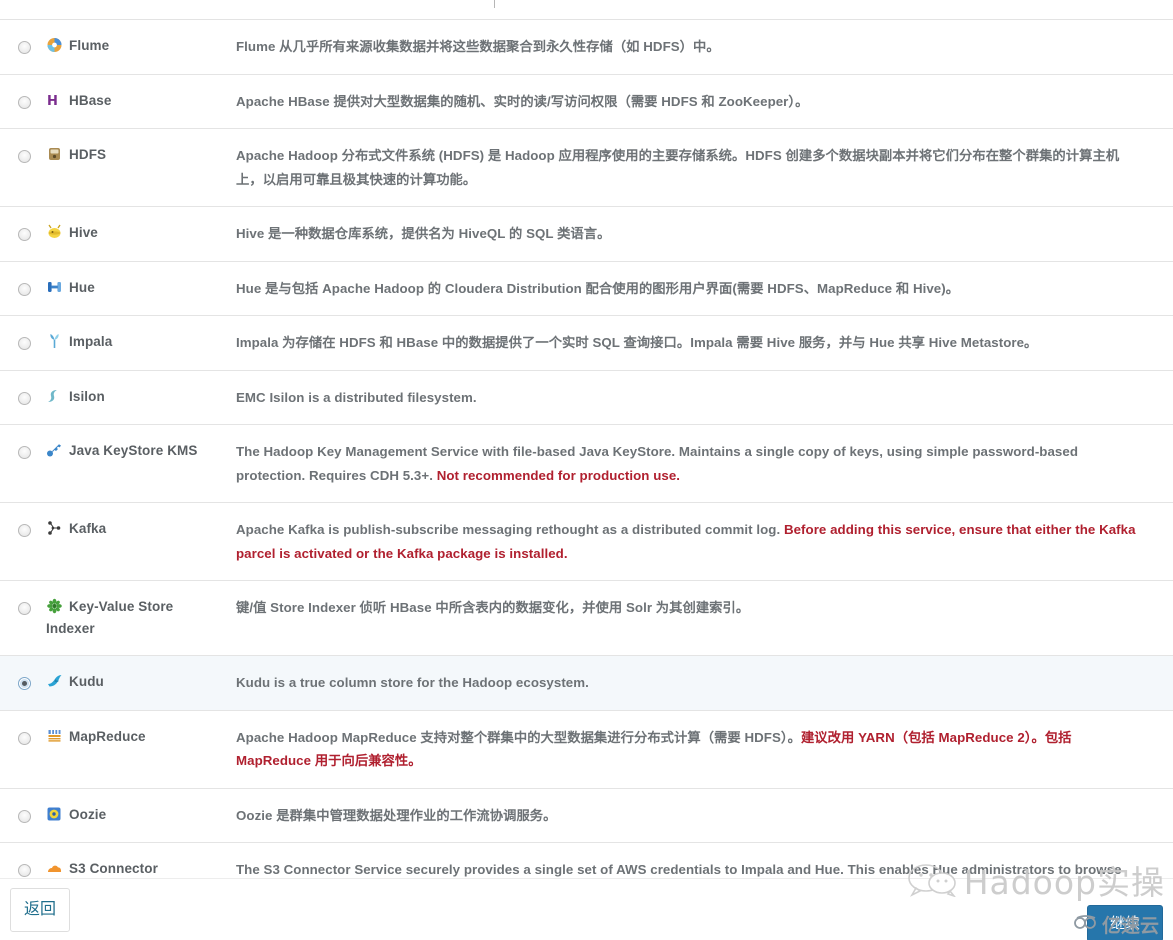 The image size is (1173, 940). Describe the element at coordinates (55, 154) in the screenshot. I see `hdfs-icon` at that location.